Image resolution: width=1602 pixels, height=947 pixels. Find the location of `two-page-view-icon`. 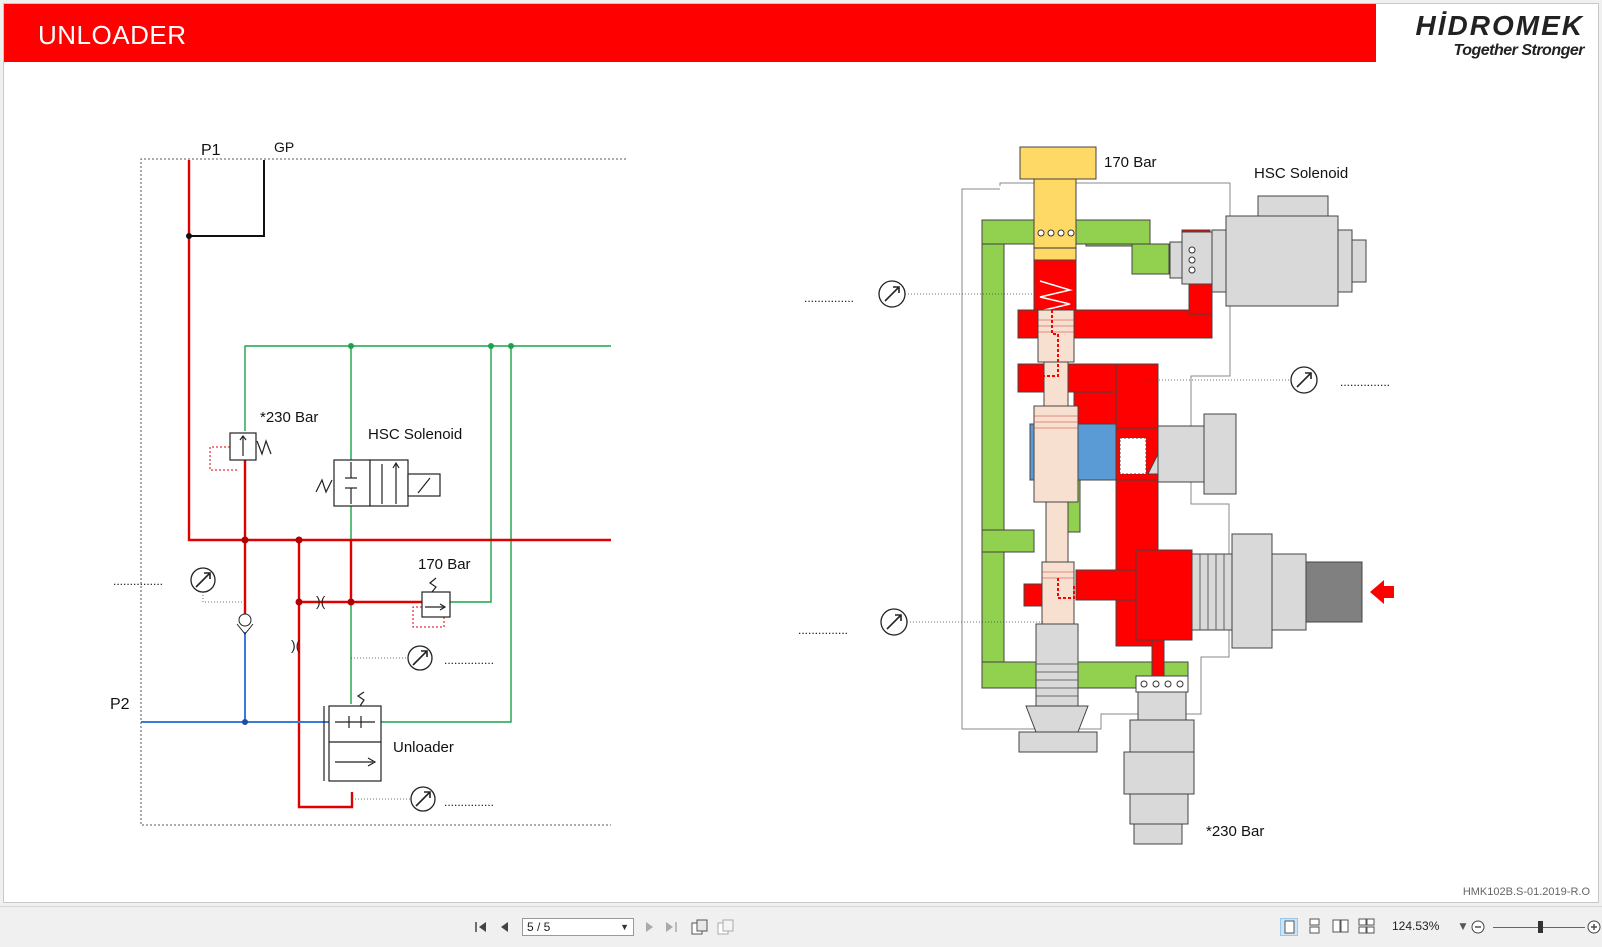

two-page-view-icon is located at coordinates (1341, 927).